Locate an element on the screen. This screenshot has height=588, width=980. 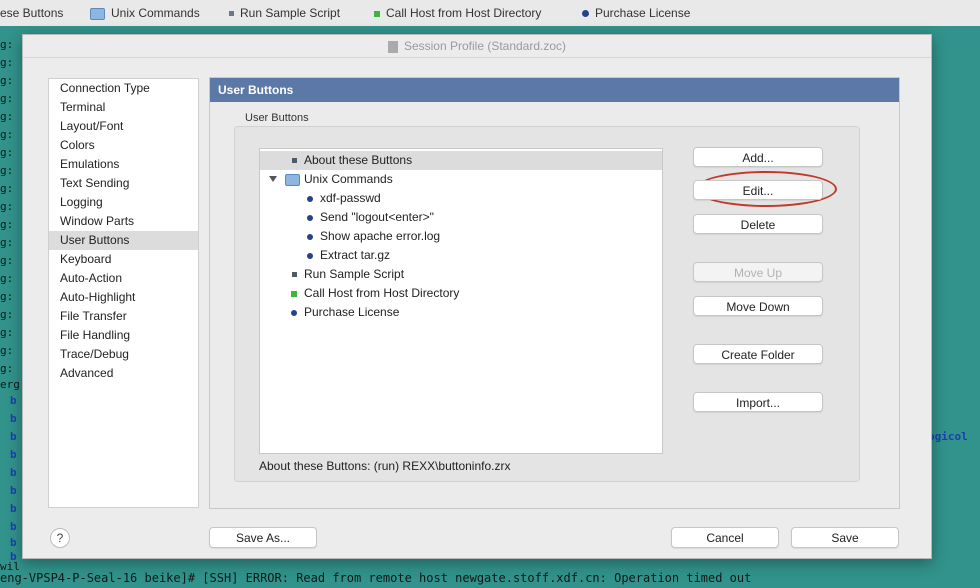
cancel-button: Cancel is located at coordinates (725, 537).